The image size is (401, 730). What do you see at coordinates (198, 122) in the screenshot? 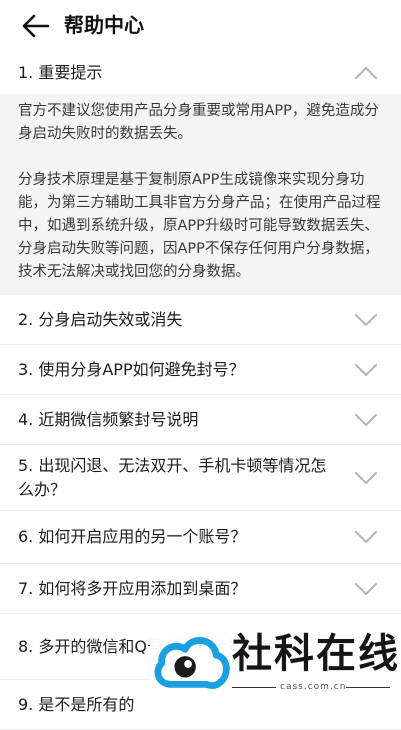
I see `answer-paragraph: 官方不建议您使用产品分身重要或常用APP，避免造成分身启动失败时的数据丢失。` at bounding box center [198, 122].